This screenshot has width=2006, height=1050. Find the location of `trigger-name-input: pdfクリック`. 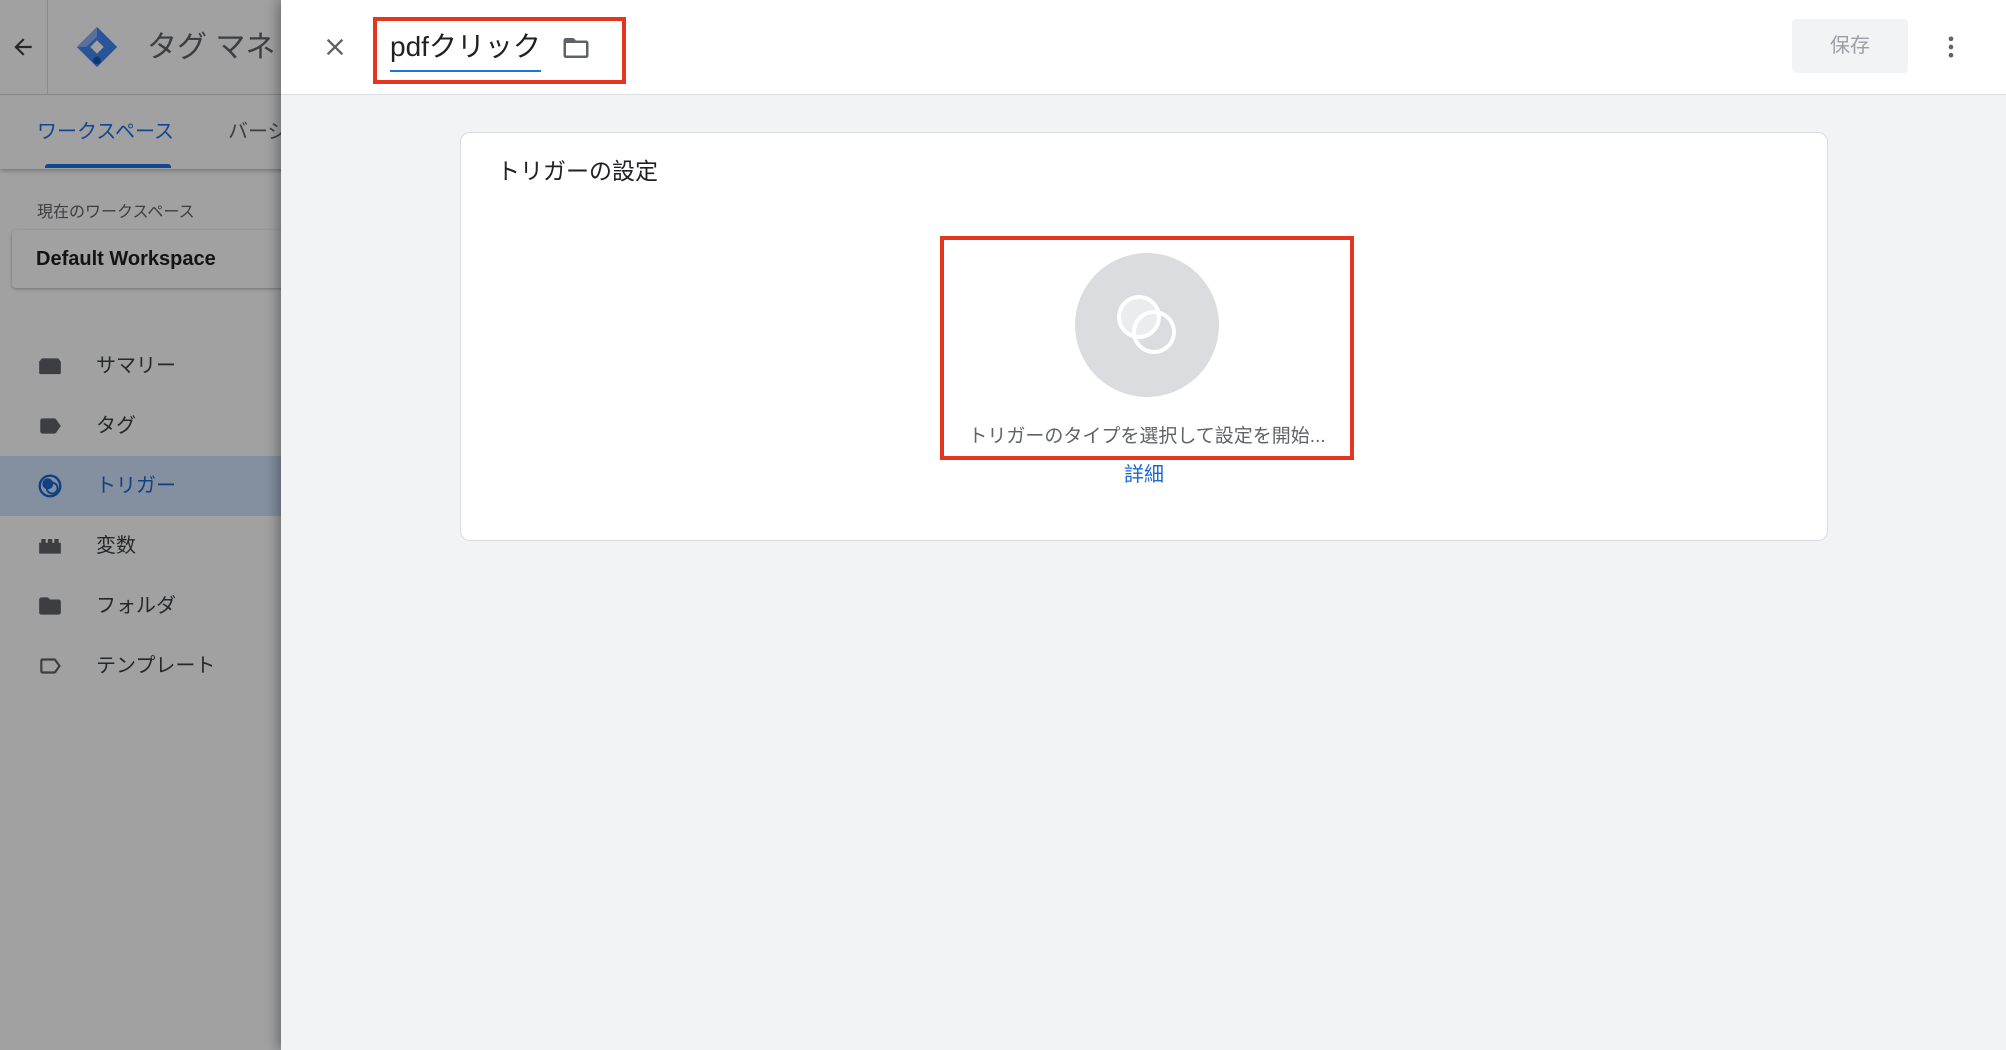

trigger-name-input: pdfクリック is located at coordinates (465, 48).